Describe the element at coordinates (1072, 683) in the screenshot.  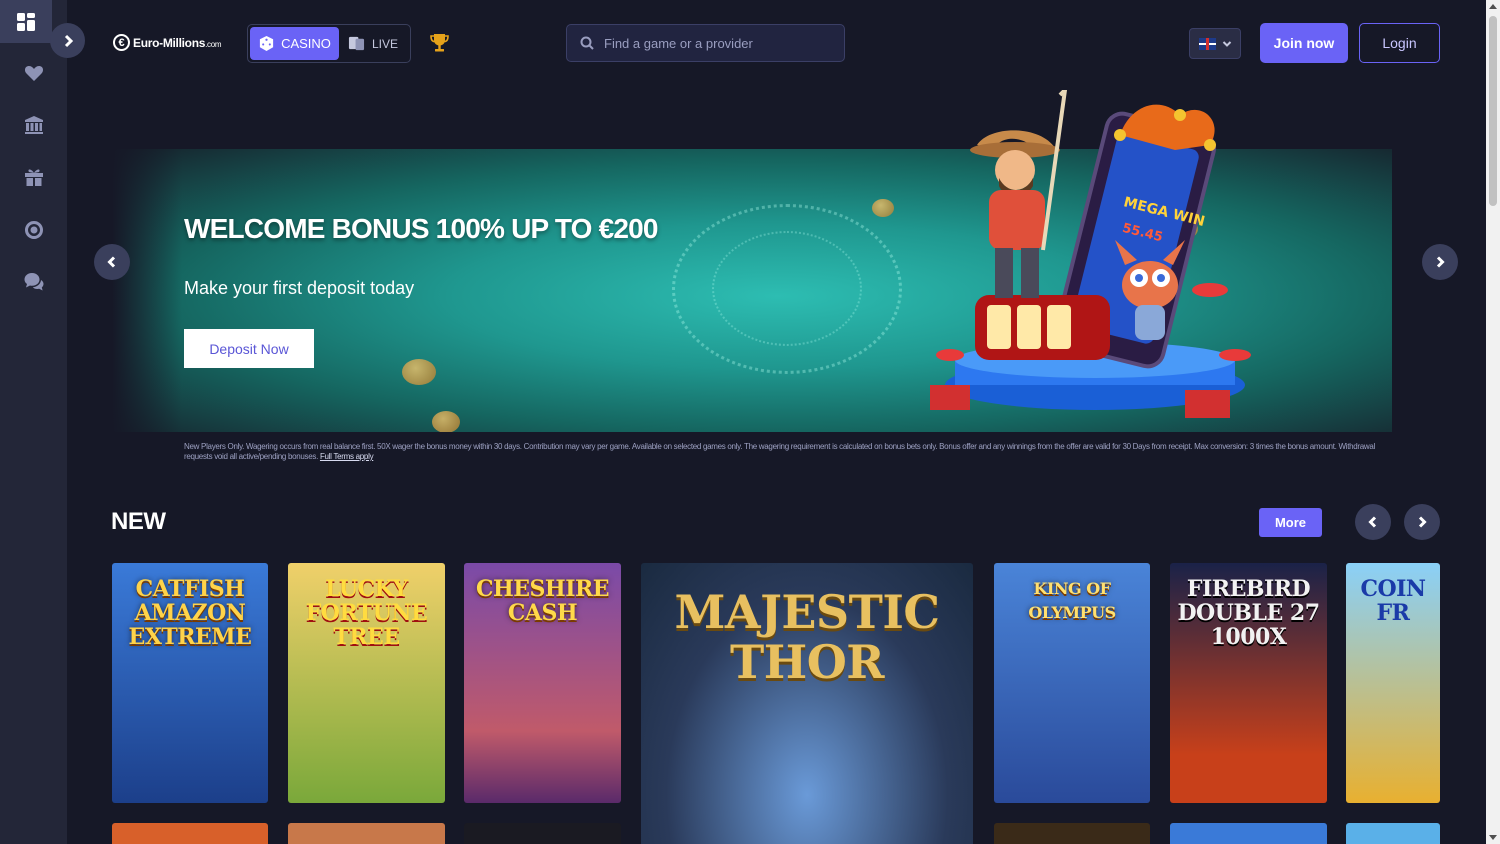
I see `game-card-king-of-olympus: KING OF OLYMPUS` at that location.